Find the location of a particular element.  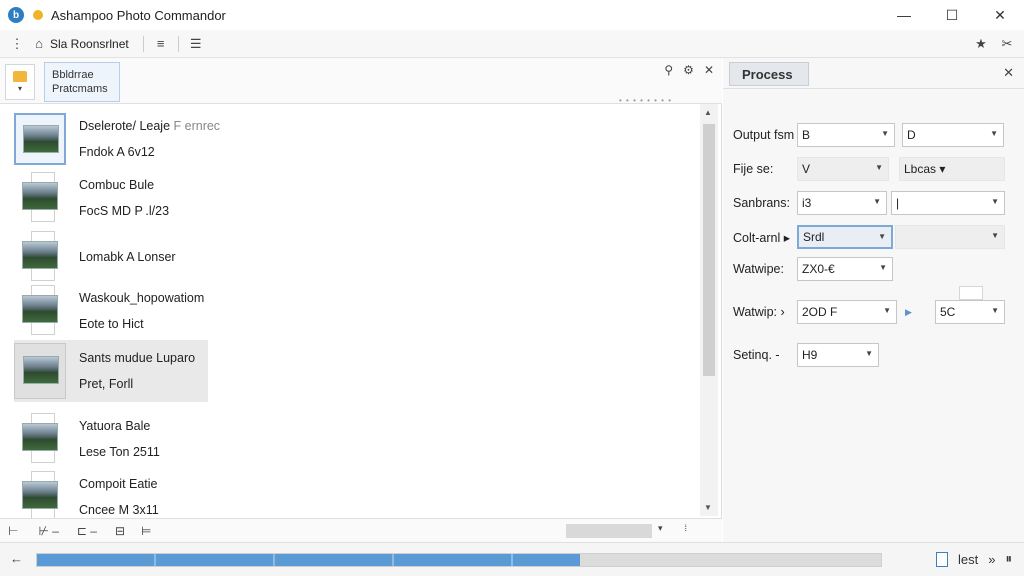

main-toolbar: ⋮ ⌂ Sla Roonsrlnet ≡ ☰ ★ ✂ is located at coordinates (512, 44).